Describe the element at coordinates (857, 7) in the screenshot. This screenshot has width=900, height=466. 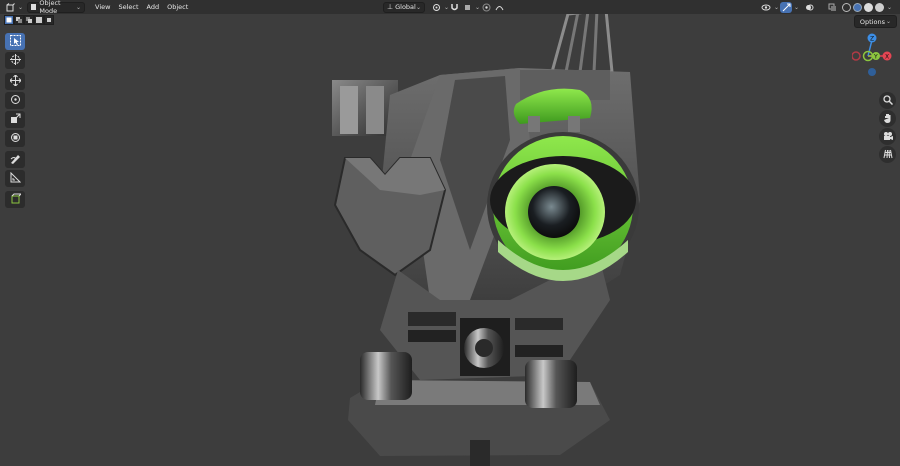
I see `solid-icon` at that location.